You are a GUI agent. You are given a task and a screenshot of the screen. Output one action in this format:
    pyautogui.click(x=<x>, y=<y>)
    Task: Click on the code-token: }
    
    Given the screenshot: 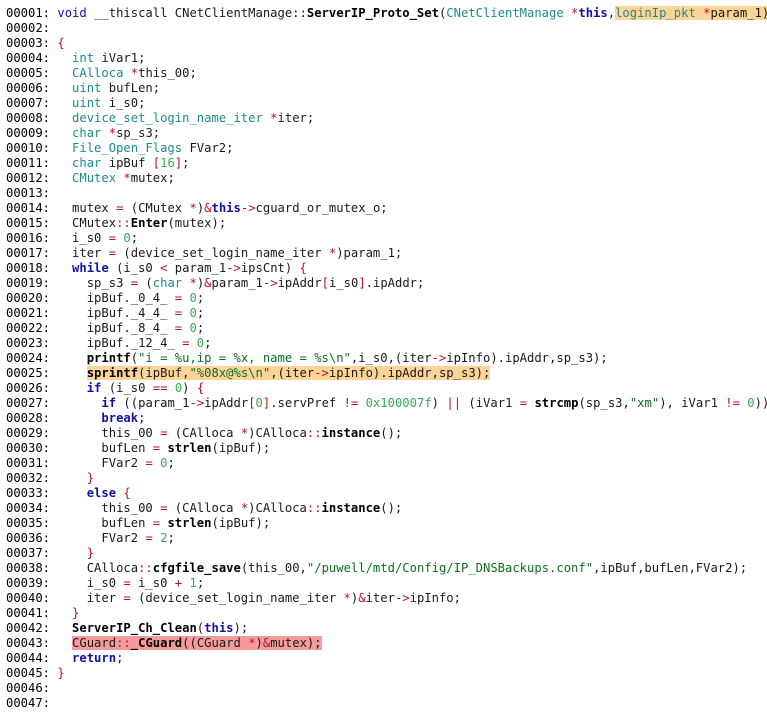 What is the action you would take?
    pyautogui.click(x=76, y=613)
    